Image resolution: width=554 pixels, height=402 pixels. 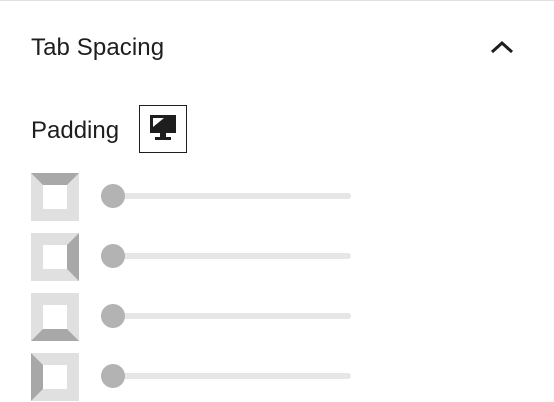 I want to click on padding-label: Padding, so click(x=75, y=130).